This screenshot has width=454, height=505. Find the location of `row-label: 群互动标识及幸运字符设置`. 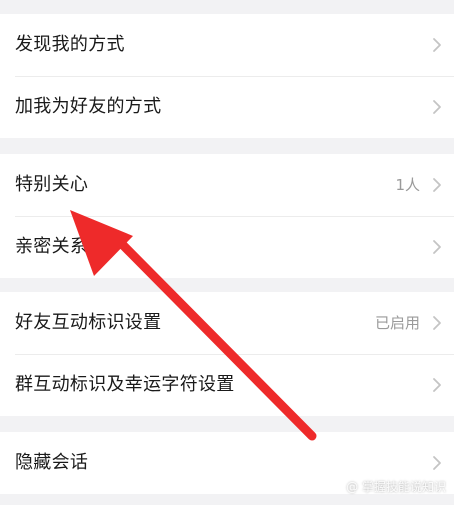

row-label: 群互动标识及幸运字符设置 is located at coordinates (125, 384).